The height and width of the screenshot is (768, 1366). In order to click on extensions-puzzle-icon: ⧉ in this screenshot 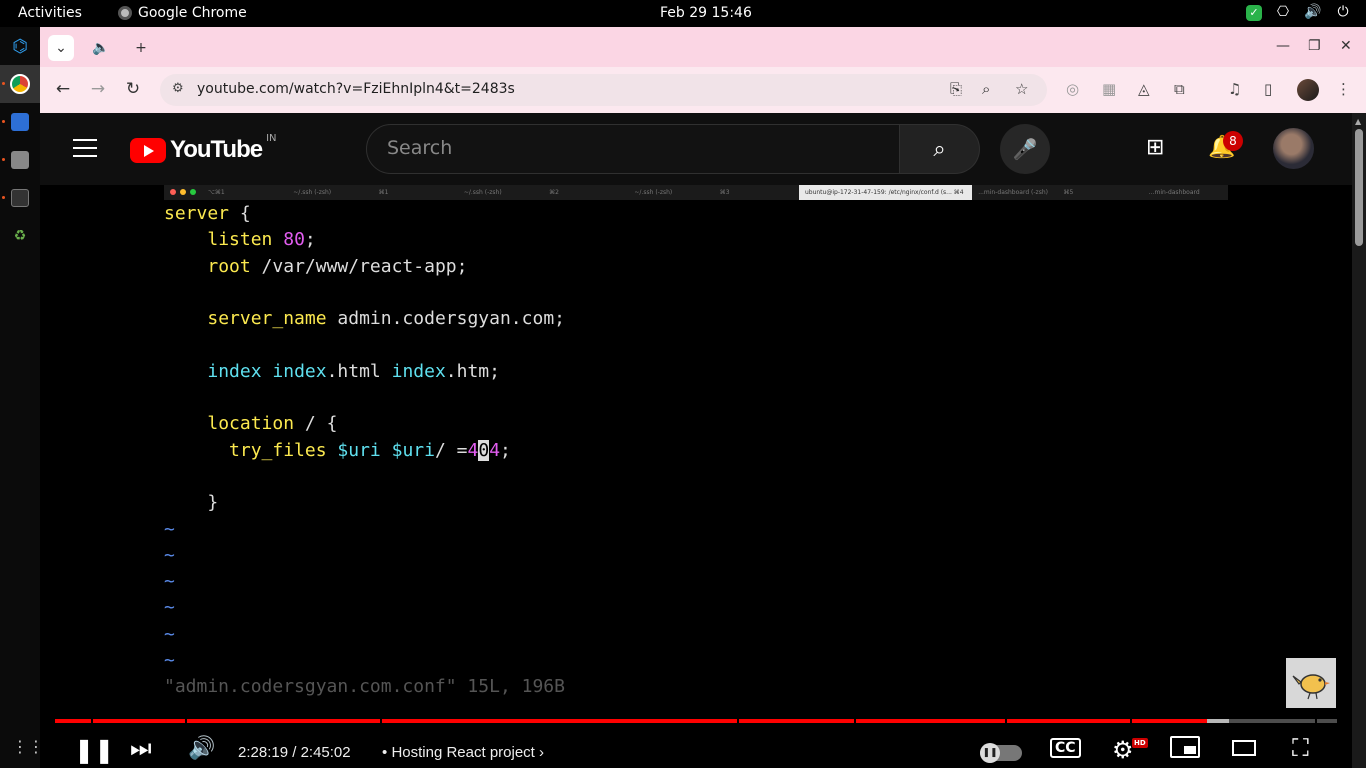, I will do `click(1179, 89)`.